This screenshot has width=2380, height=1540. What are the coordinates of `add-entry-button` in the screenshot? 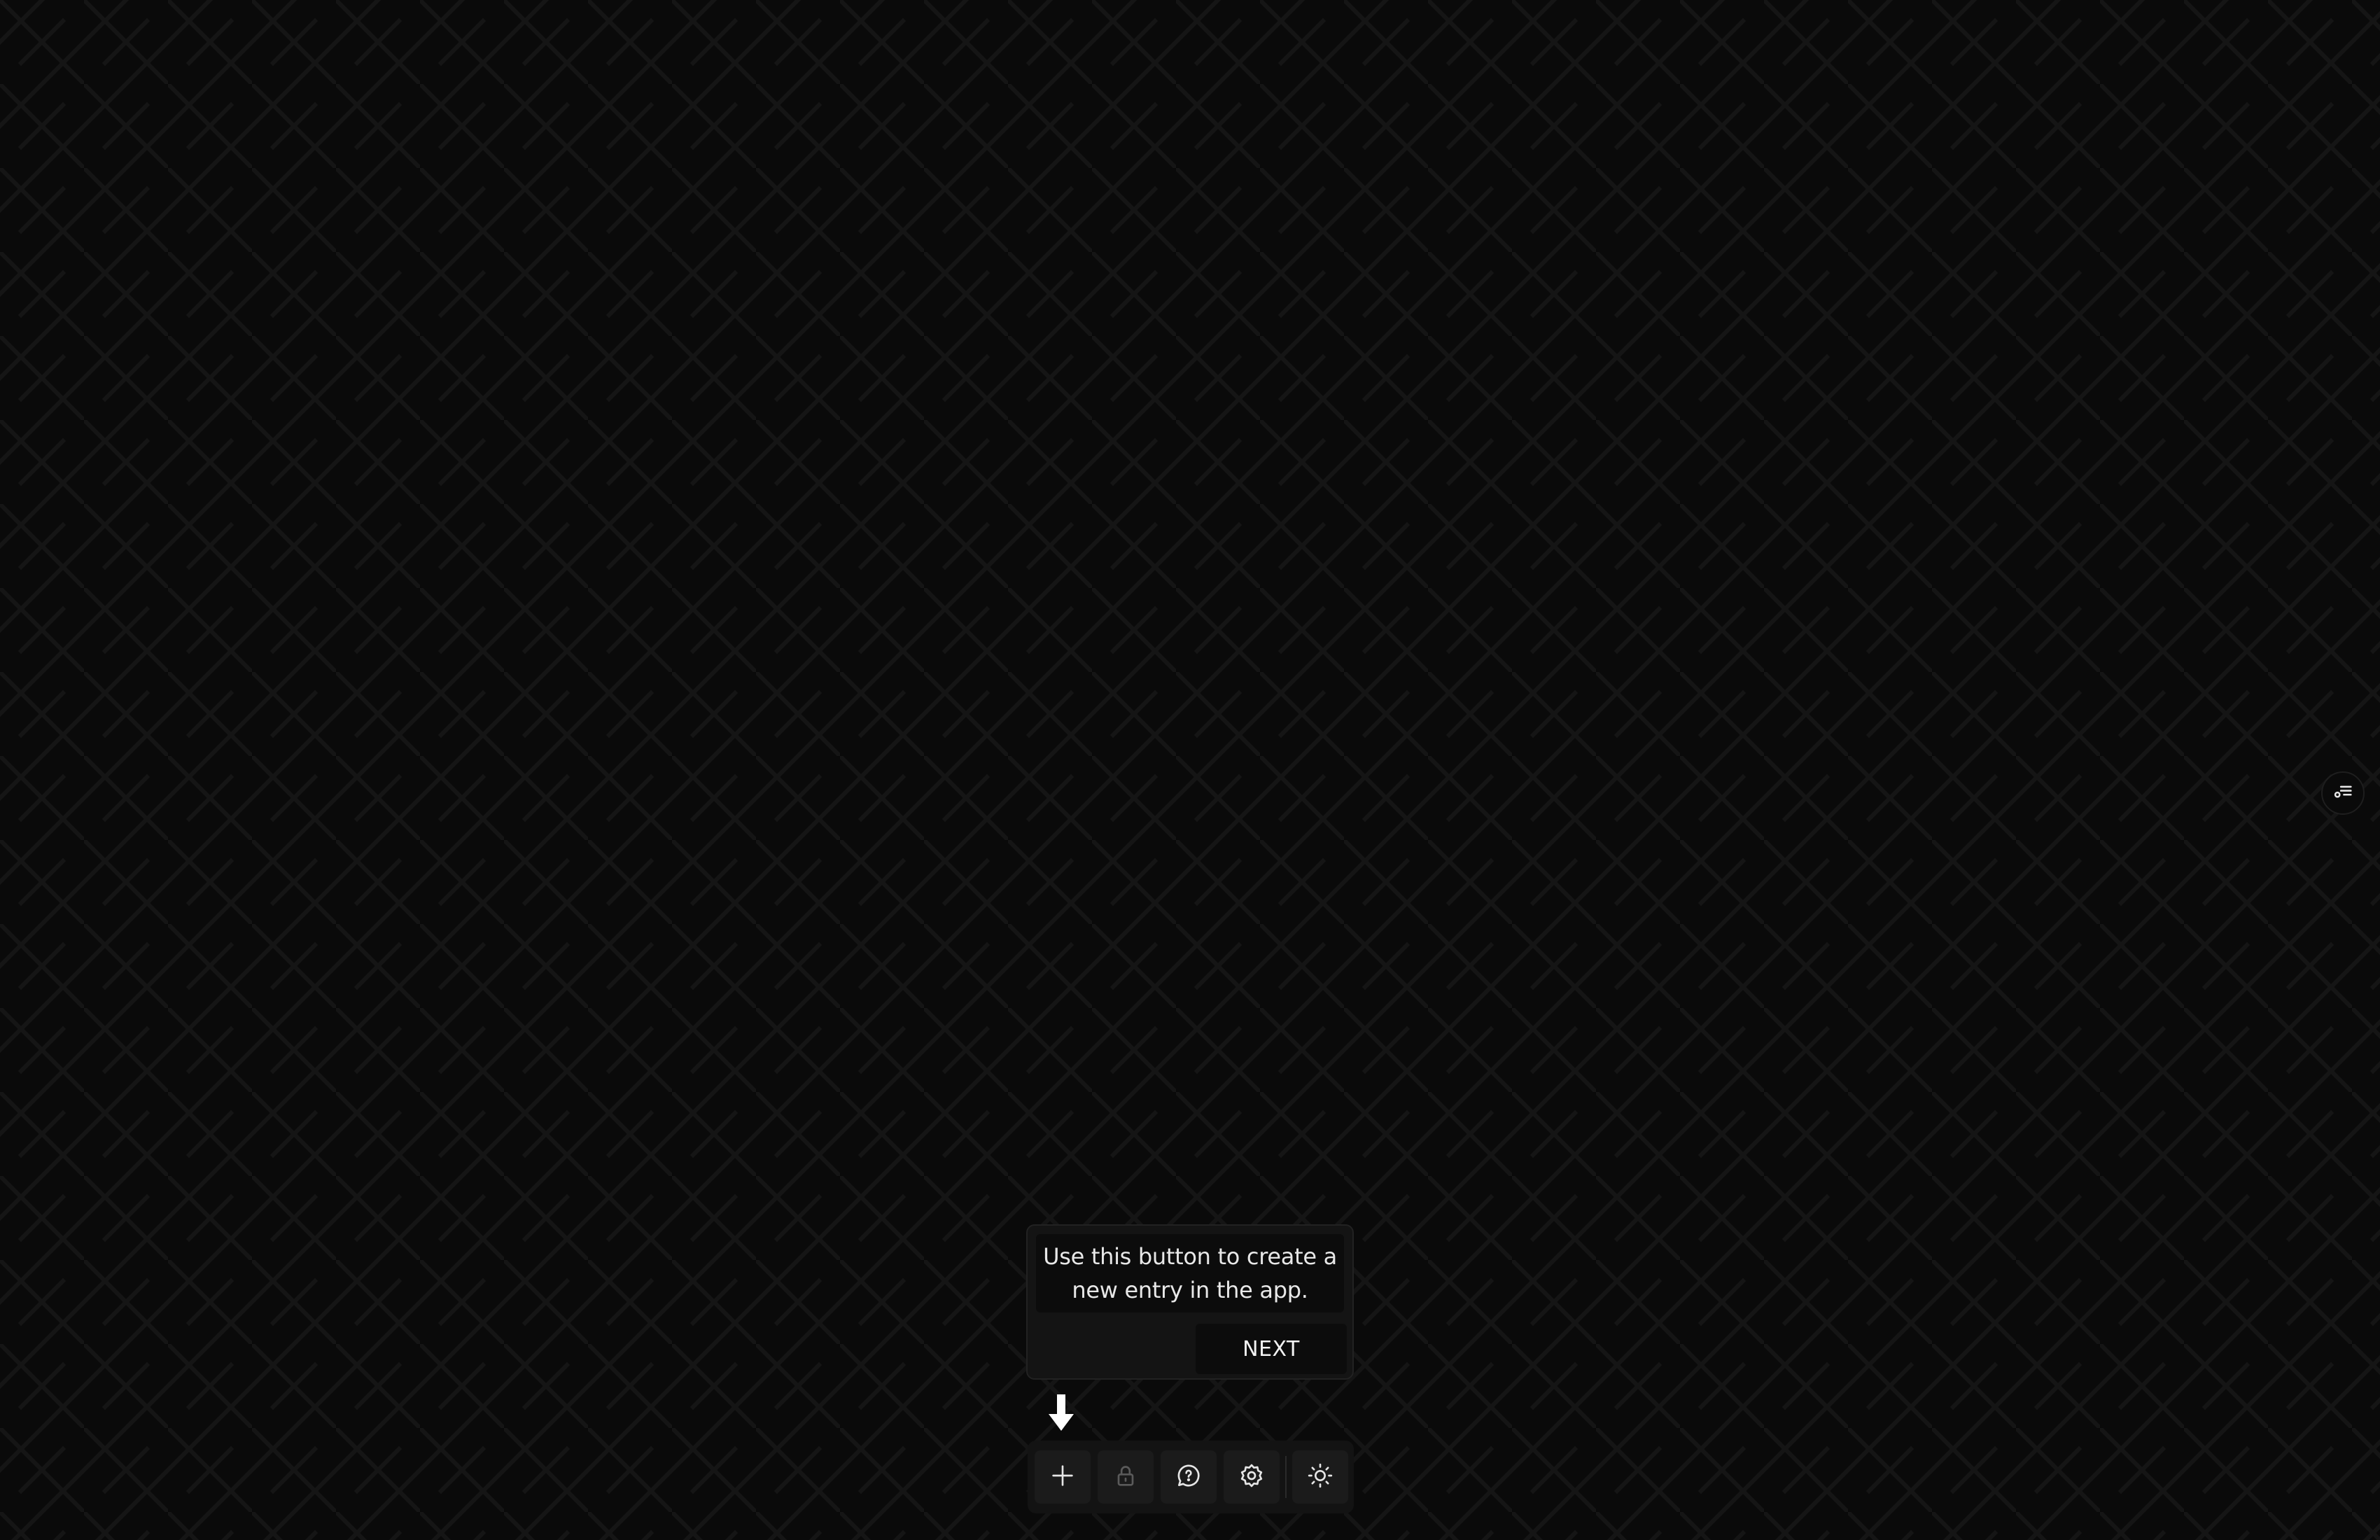 It's located at (1063, 1477).